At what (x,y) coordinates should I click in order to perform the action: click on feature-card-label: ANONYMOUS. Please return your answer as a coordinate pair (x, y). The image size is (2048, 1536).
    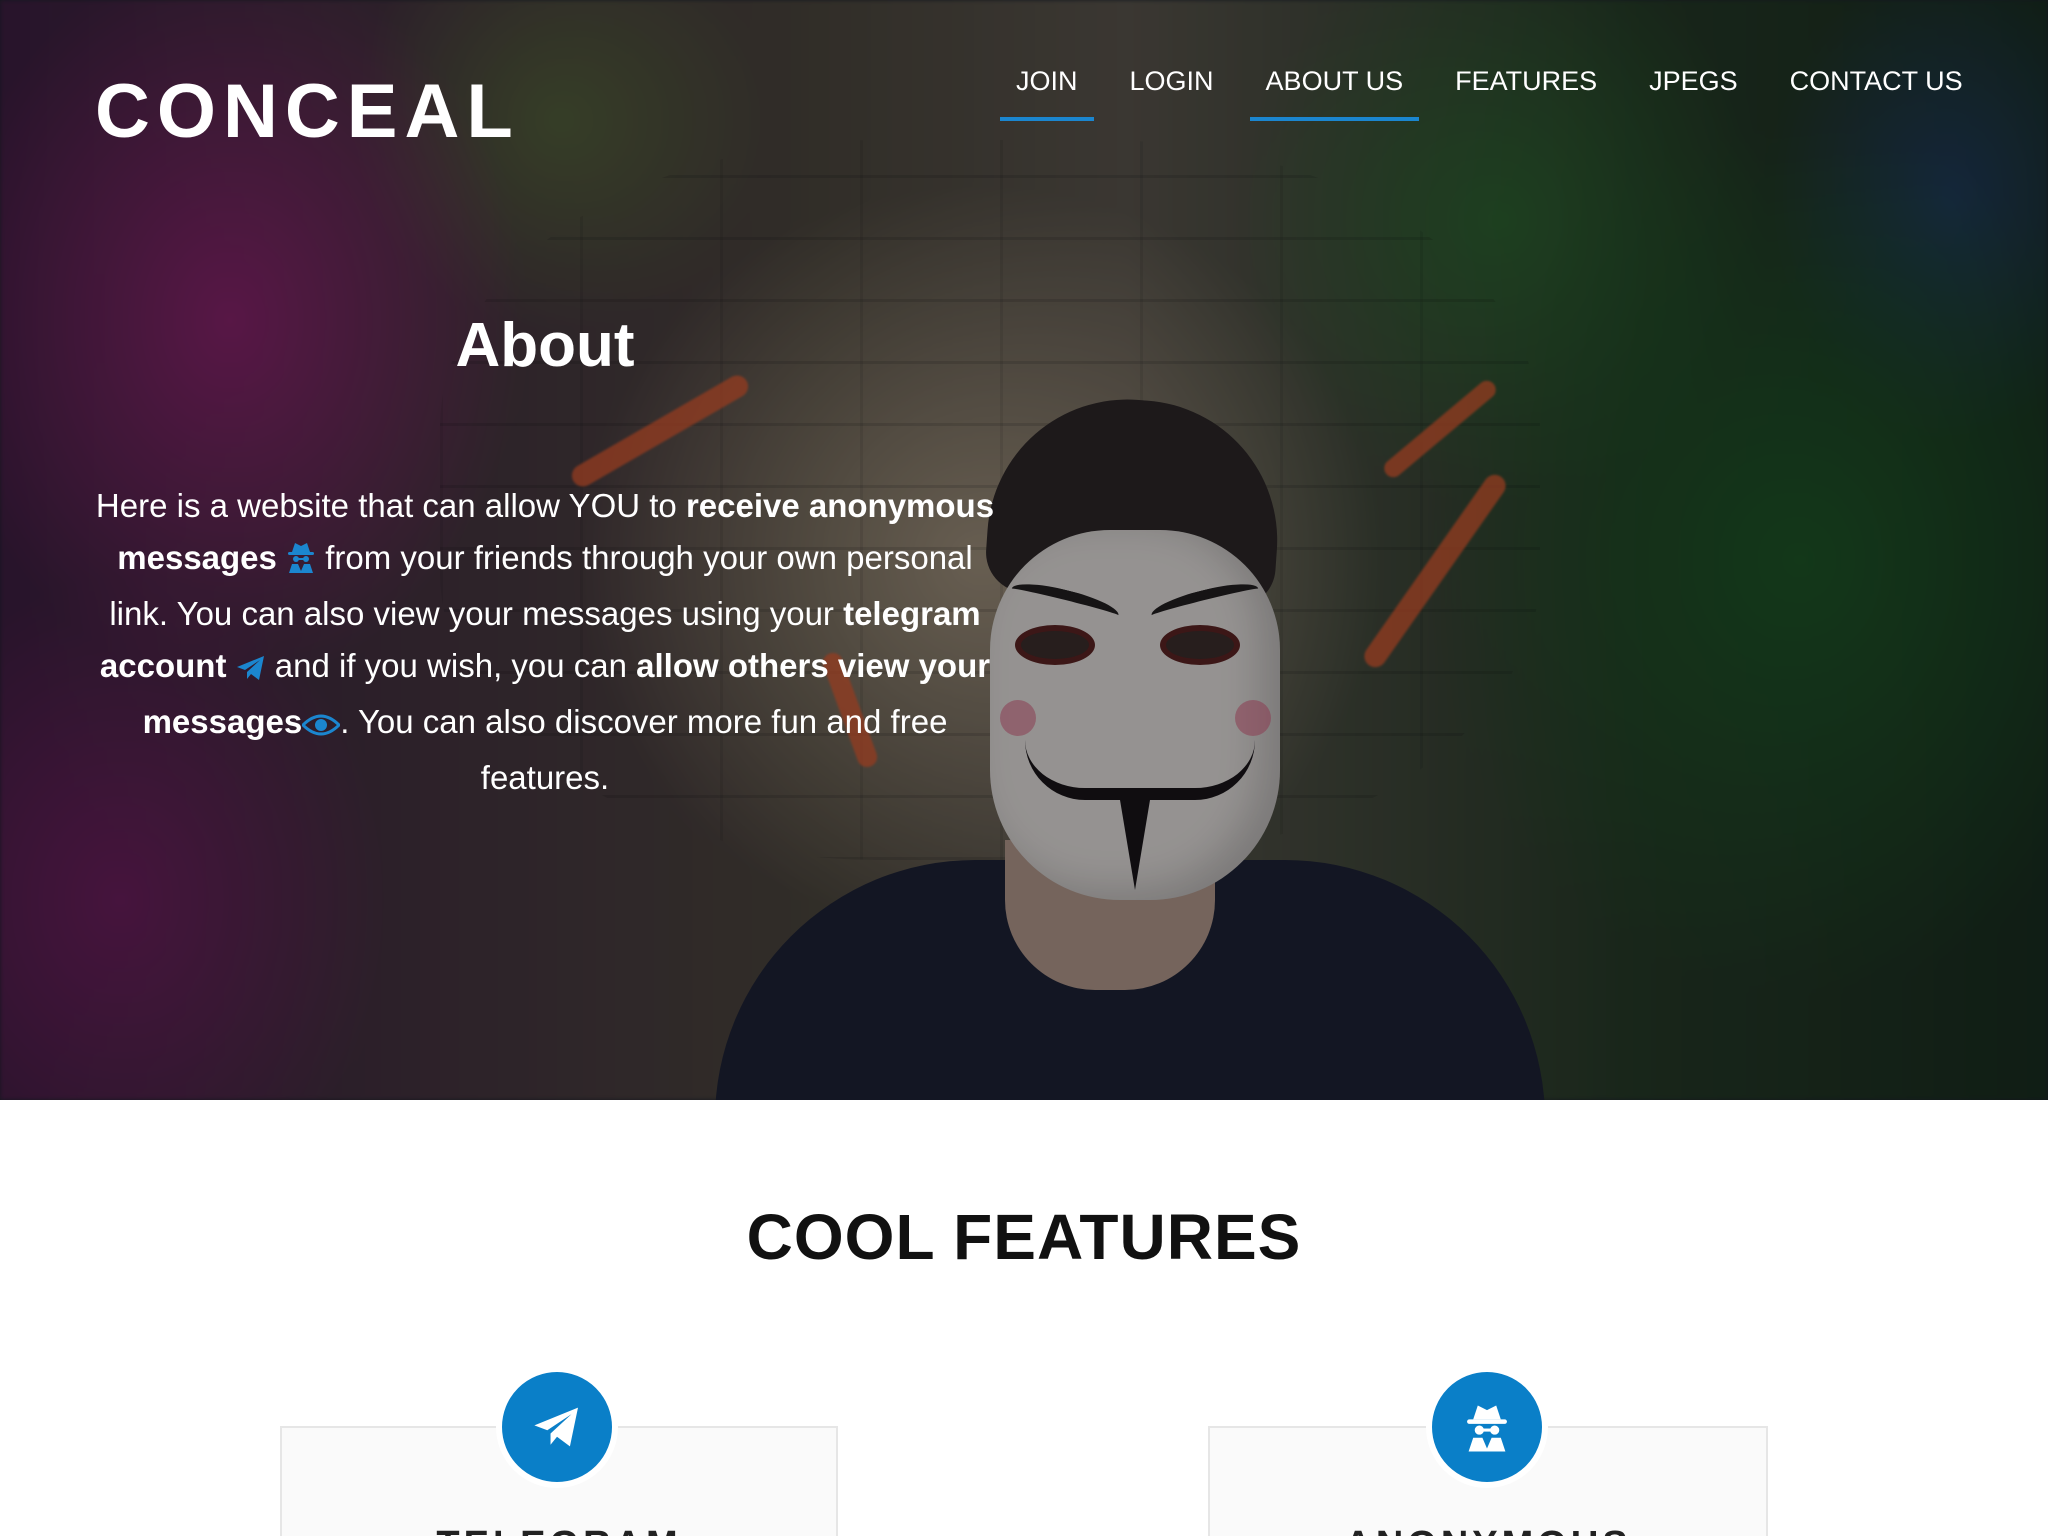
    Looking at the image, I should click on (1488, 1530).